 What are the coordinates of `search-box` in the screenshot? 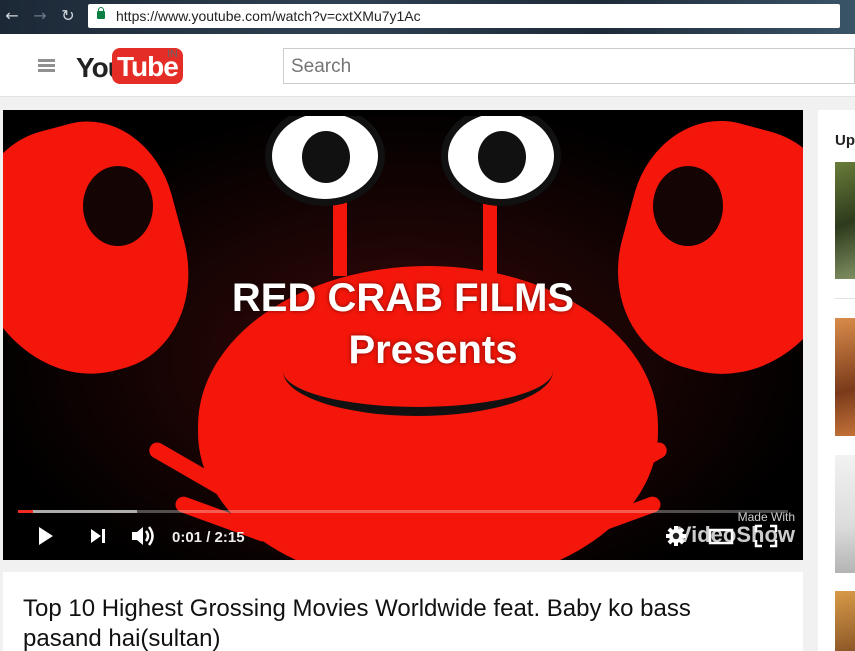 It's located at (569, 66).